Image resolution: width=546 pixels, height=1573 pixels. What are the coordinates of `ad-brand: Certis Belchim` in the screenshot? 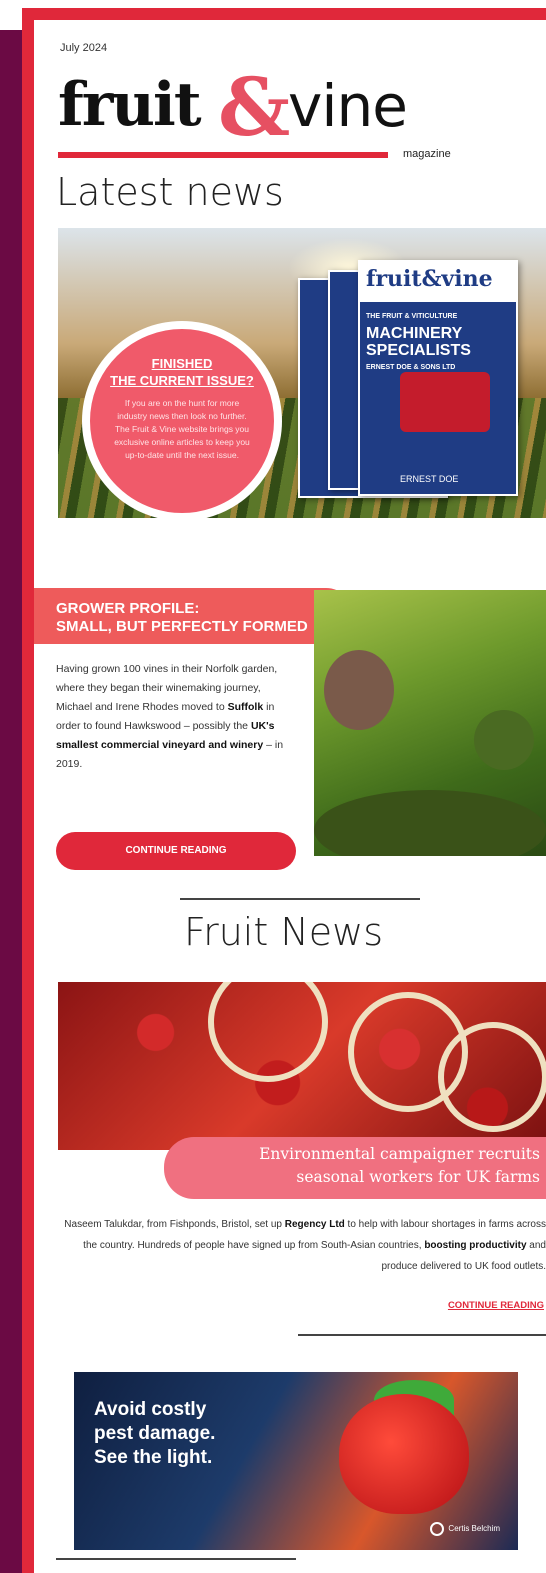 It's located at (465, 1529).